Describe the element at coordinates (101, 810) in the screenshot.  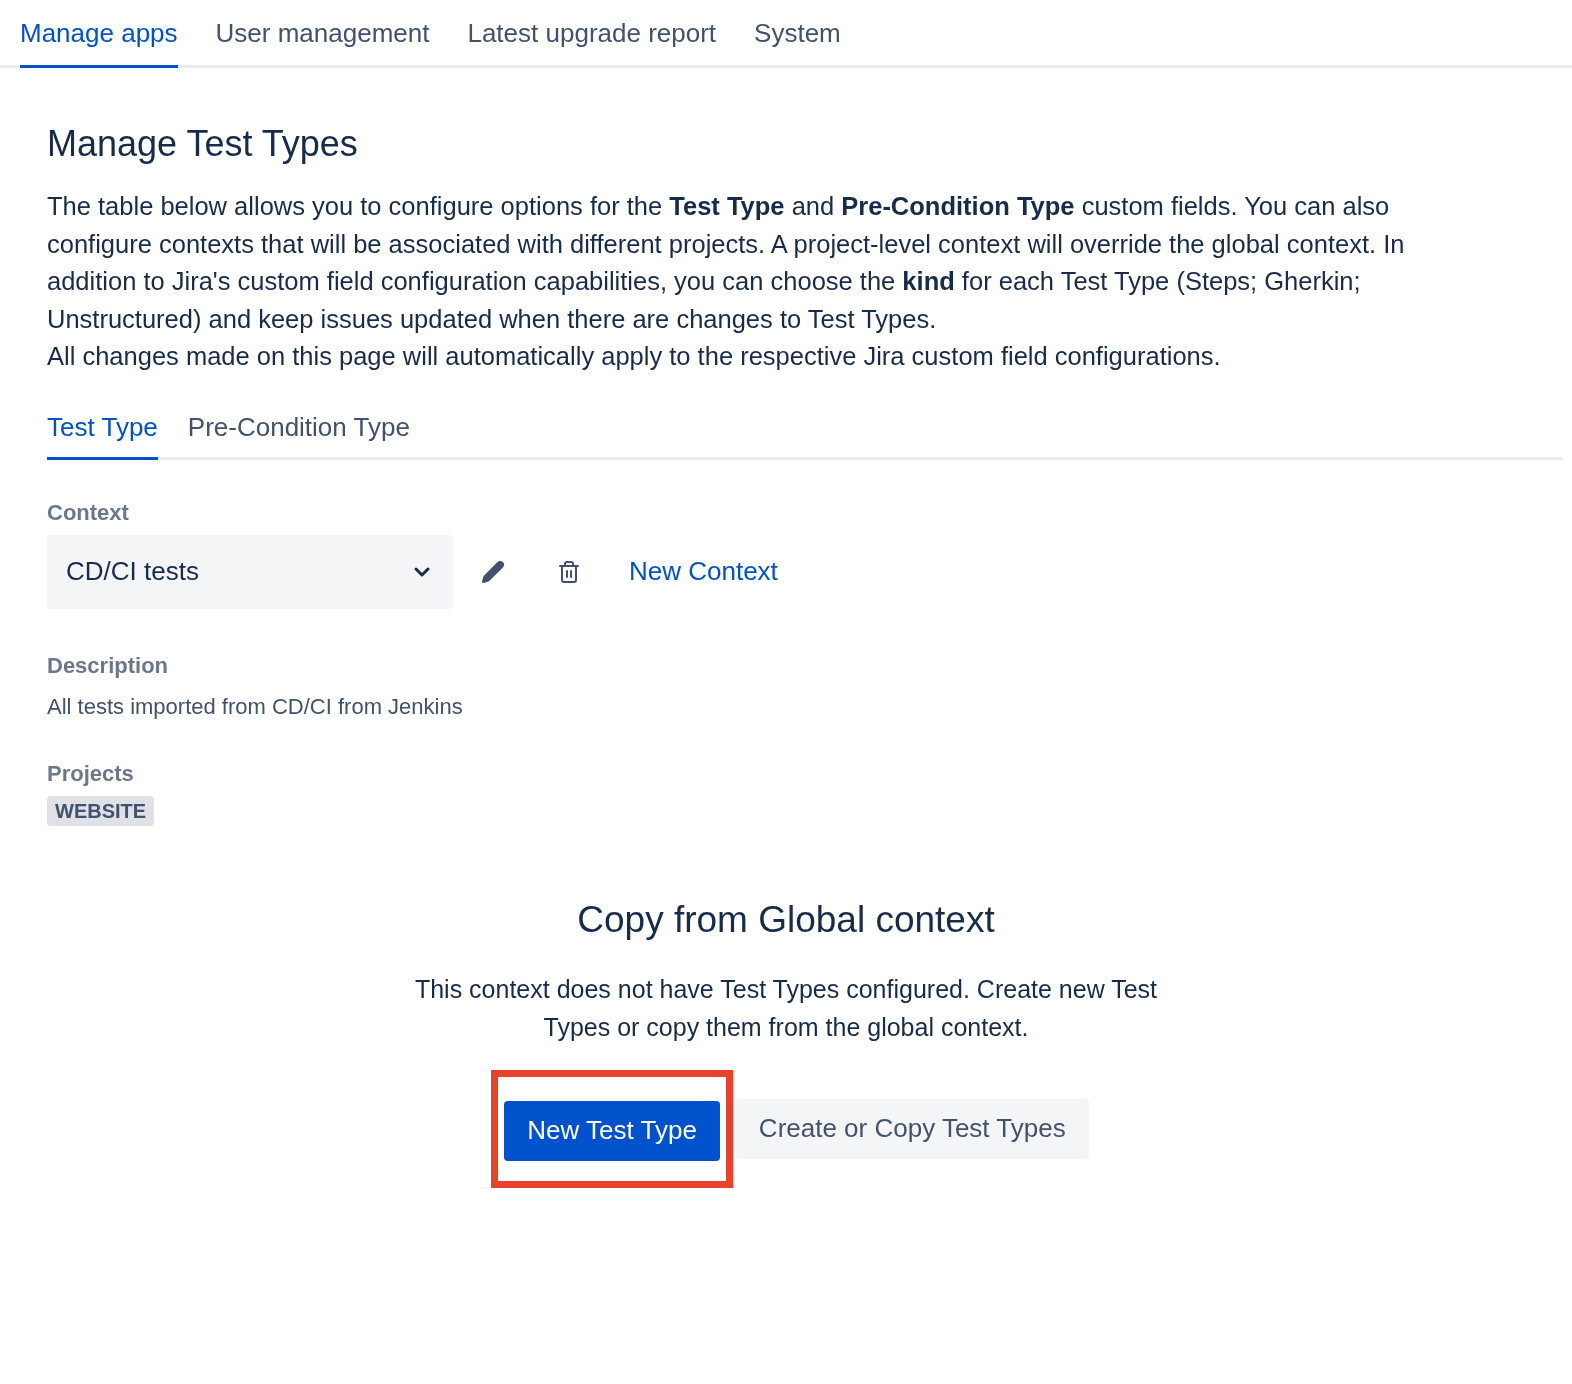
I see `project-tag: WEBSITE` at that location.